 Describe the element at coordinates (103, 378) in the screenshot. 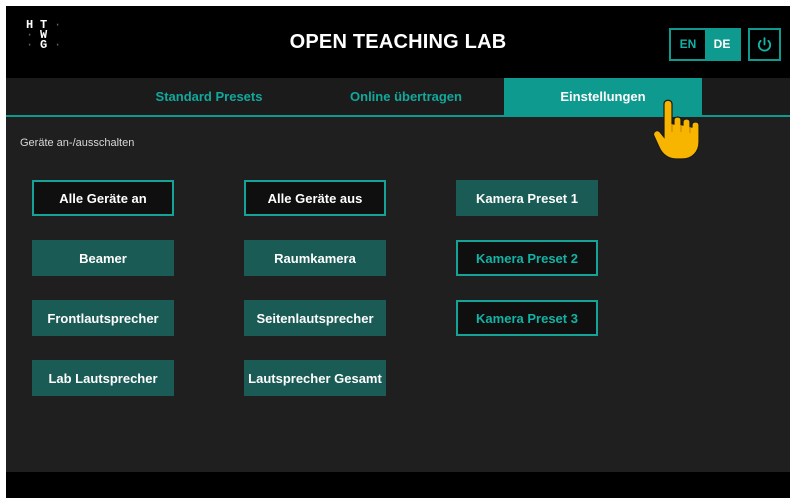

I see `lab-speakers-button: Lab Lautsprecher` at that location.